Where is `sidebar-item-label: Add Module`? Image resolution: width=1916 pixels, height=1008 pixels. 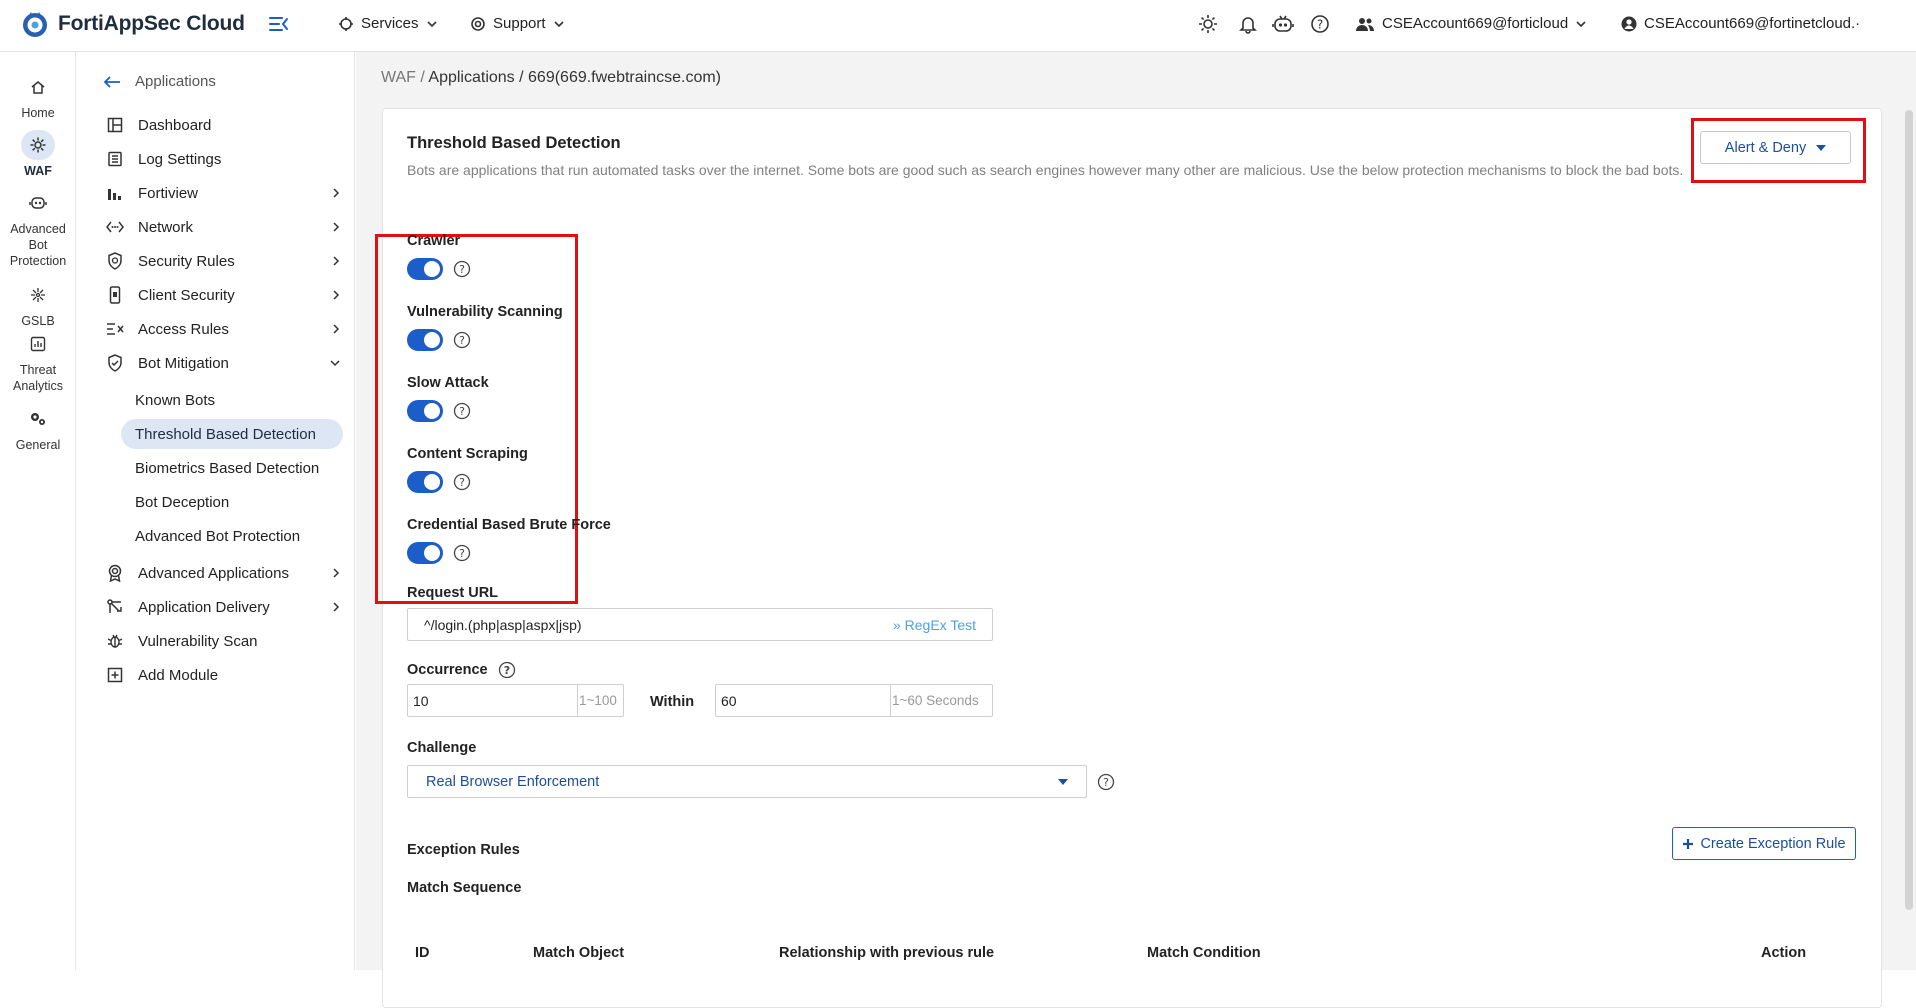
sidebar-item-label: Add Module is located at coordinates (178, 675).